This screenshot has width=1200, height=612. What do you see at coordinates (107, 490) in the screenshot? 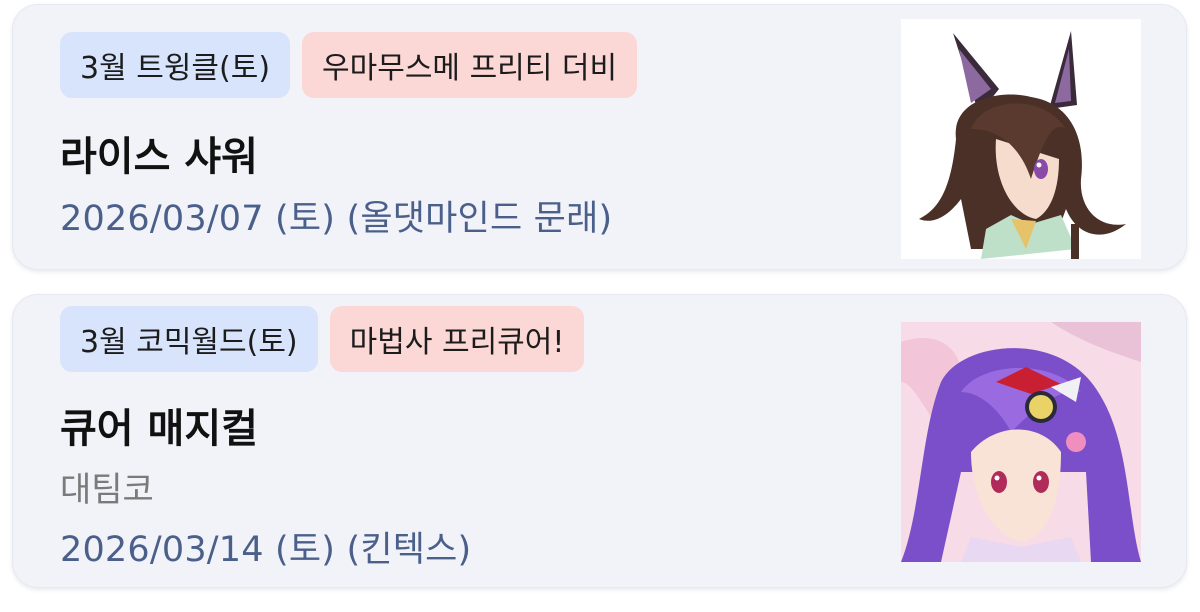
I see `card-subtitle: 대팀코` at bounding box center [107, 490].